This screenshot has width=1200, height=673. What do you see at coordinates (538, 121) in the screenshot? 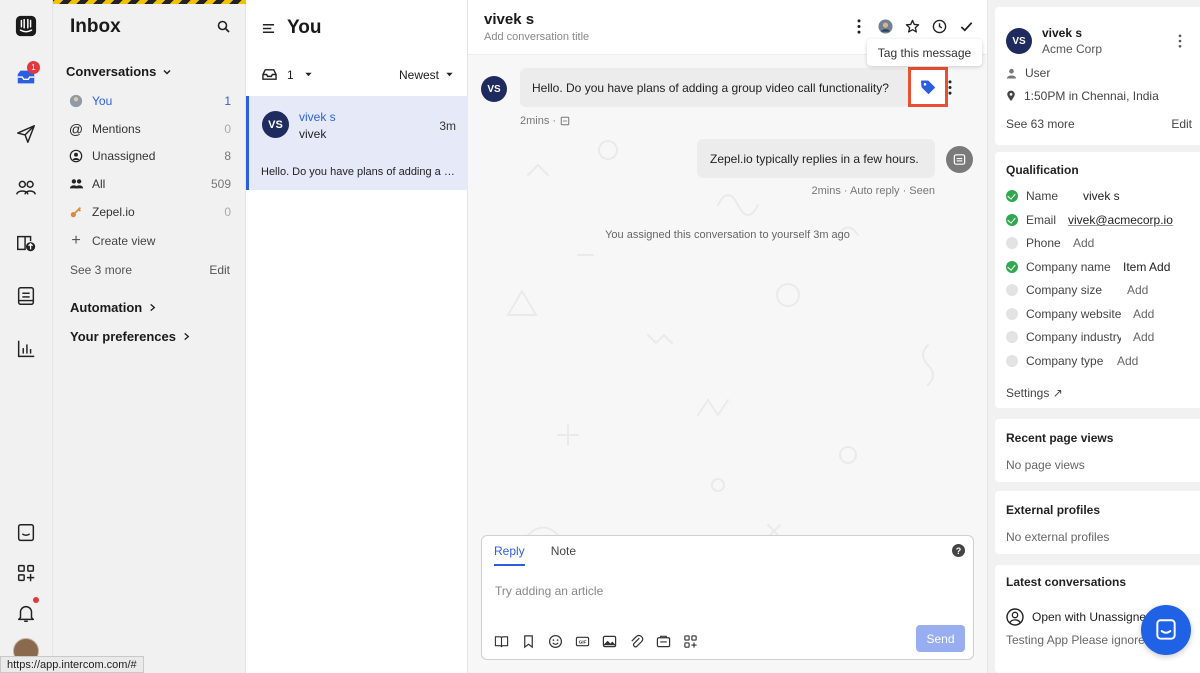
I see `incoming-message-time: 2mins ·` at bounding box center [538, 121].